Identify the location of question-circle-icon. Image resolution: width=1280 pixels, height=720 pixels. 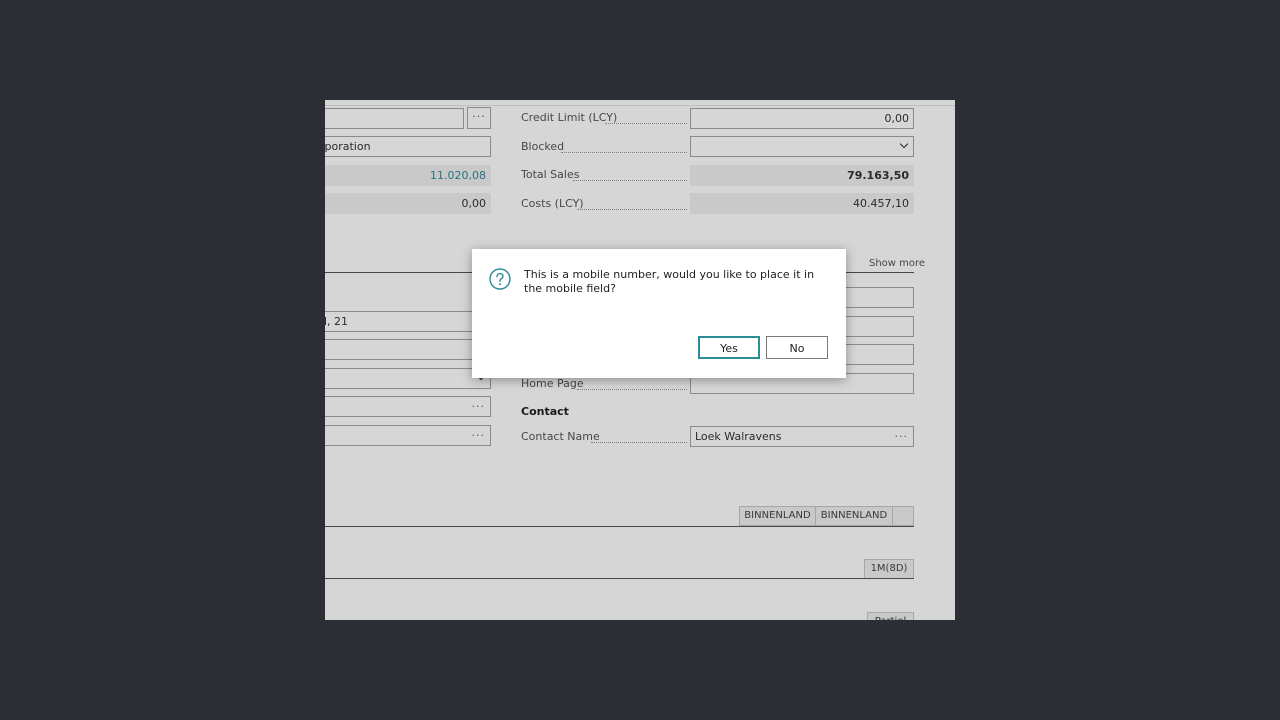
(500, 279).